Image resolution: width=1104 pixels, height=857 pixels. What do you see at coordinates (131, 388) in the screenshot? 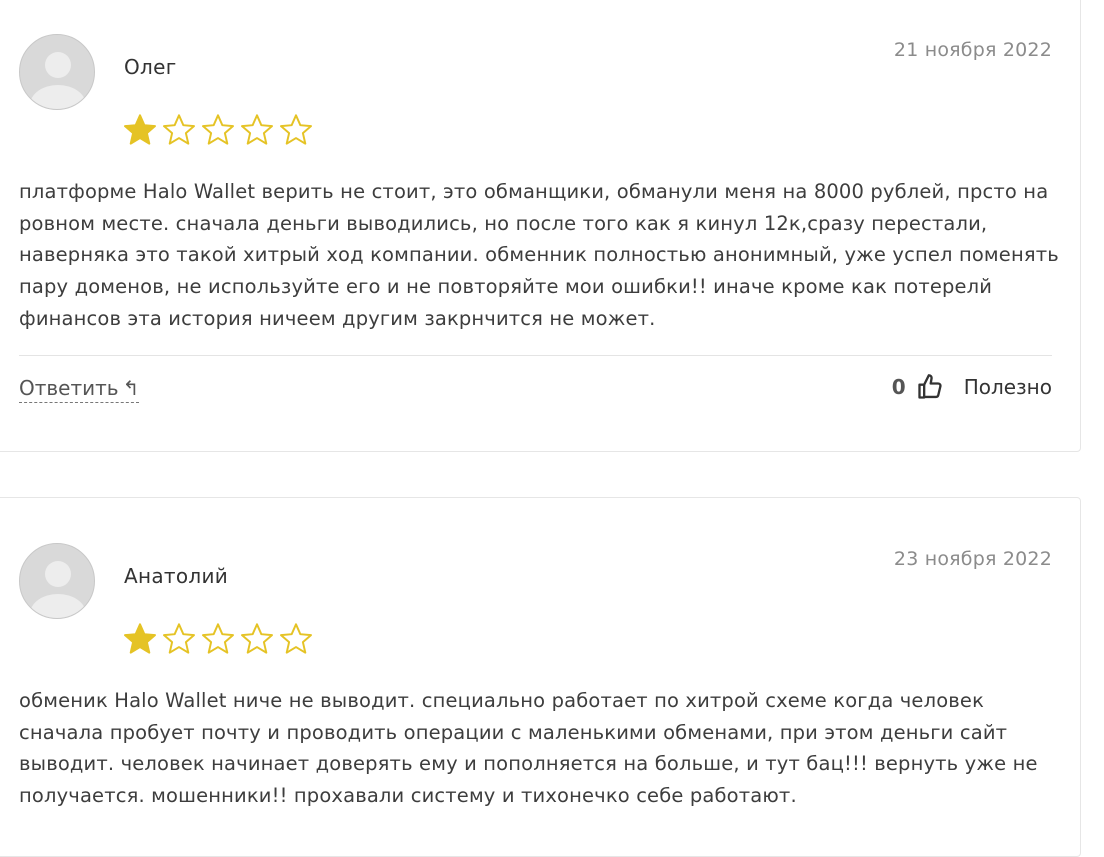
I see `reply-arrow-icon: ↰` at bounding box center [131, 388].